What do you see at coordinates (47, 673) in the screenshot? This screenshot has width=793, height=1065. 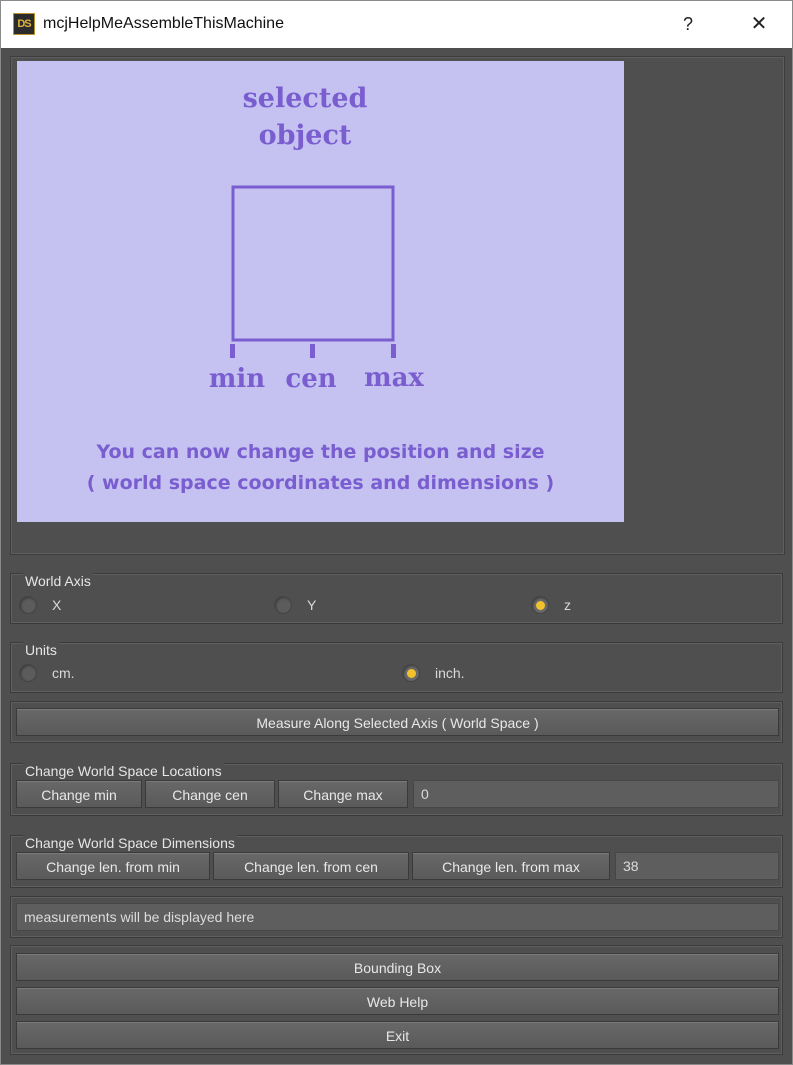 I see `radio-units-cm: cm.` at bounding box center [47, 673].